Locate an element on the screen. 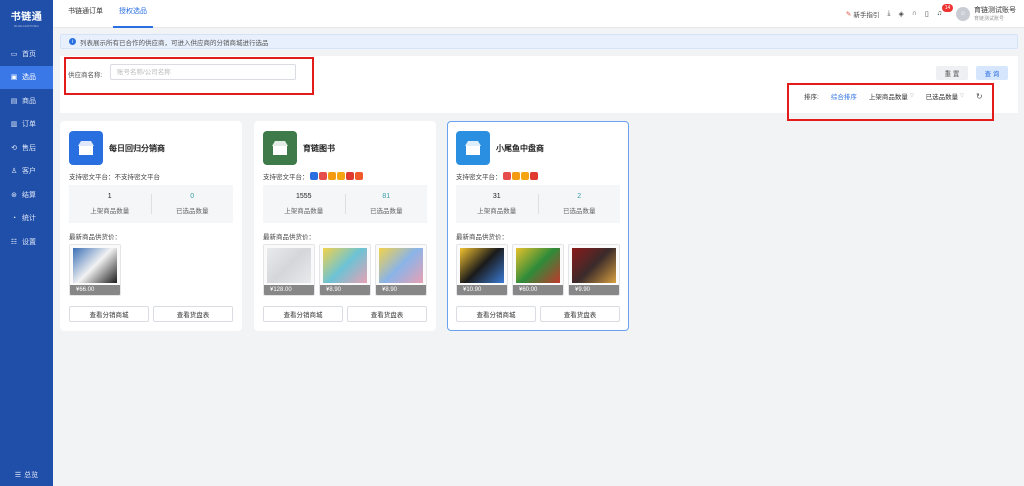  info-icon: i is located at coordinates (72, 41).